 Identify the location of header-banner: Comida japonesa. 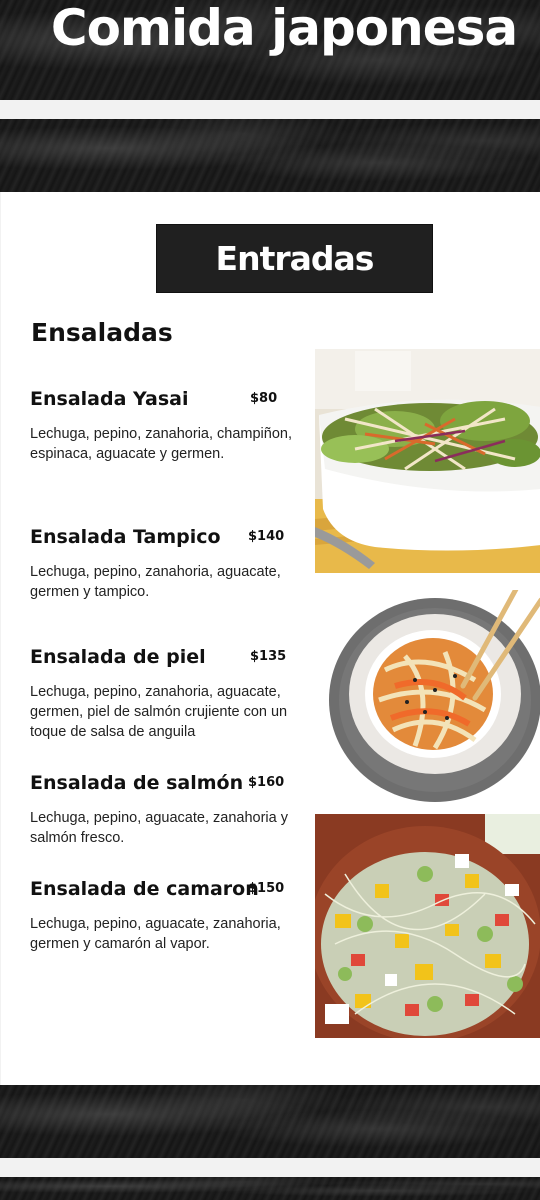
(270, 50).